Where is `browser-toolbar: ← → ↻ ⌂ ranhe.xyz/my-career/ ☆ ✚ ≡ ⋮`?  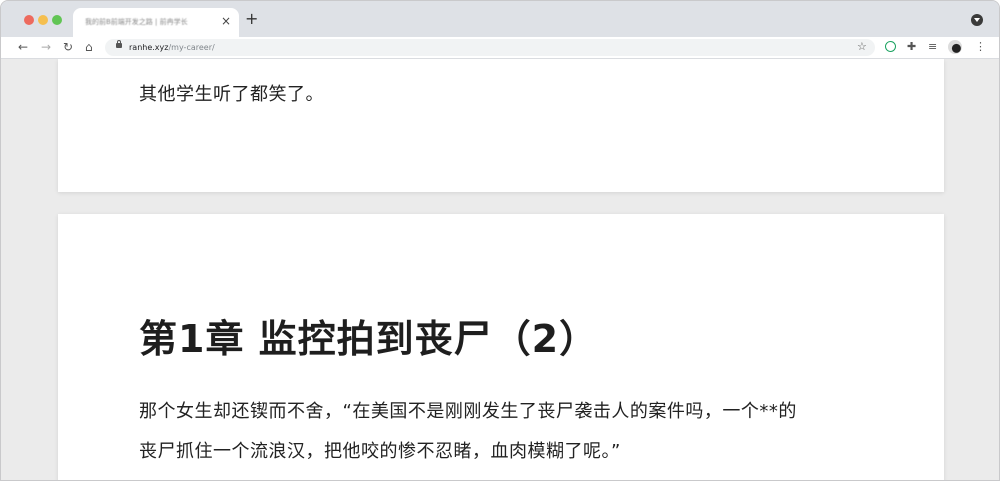 browser-toolbar: ← → ↻ ⌂ ranhe.xyz/my-career/ ☆ ✚ ≡ ⋮ is located at coordinates (500, 48).